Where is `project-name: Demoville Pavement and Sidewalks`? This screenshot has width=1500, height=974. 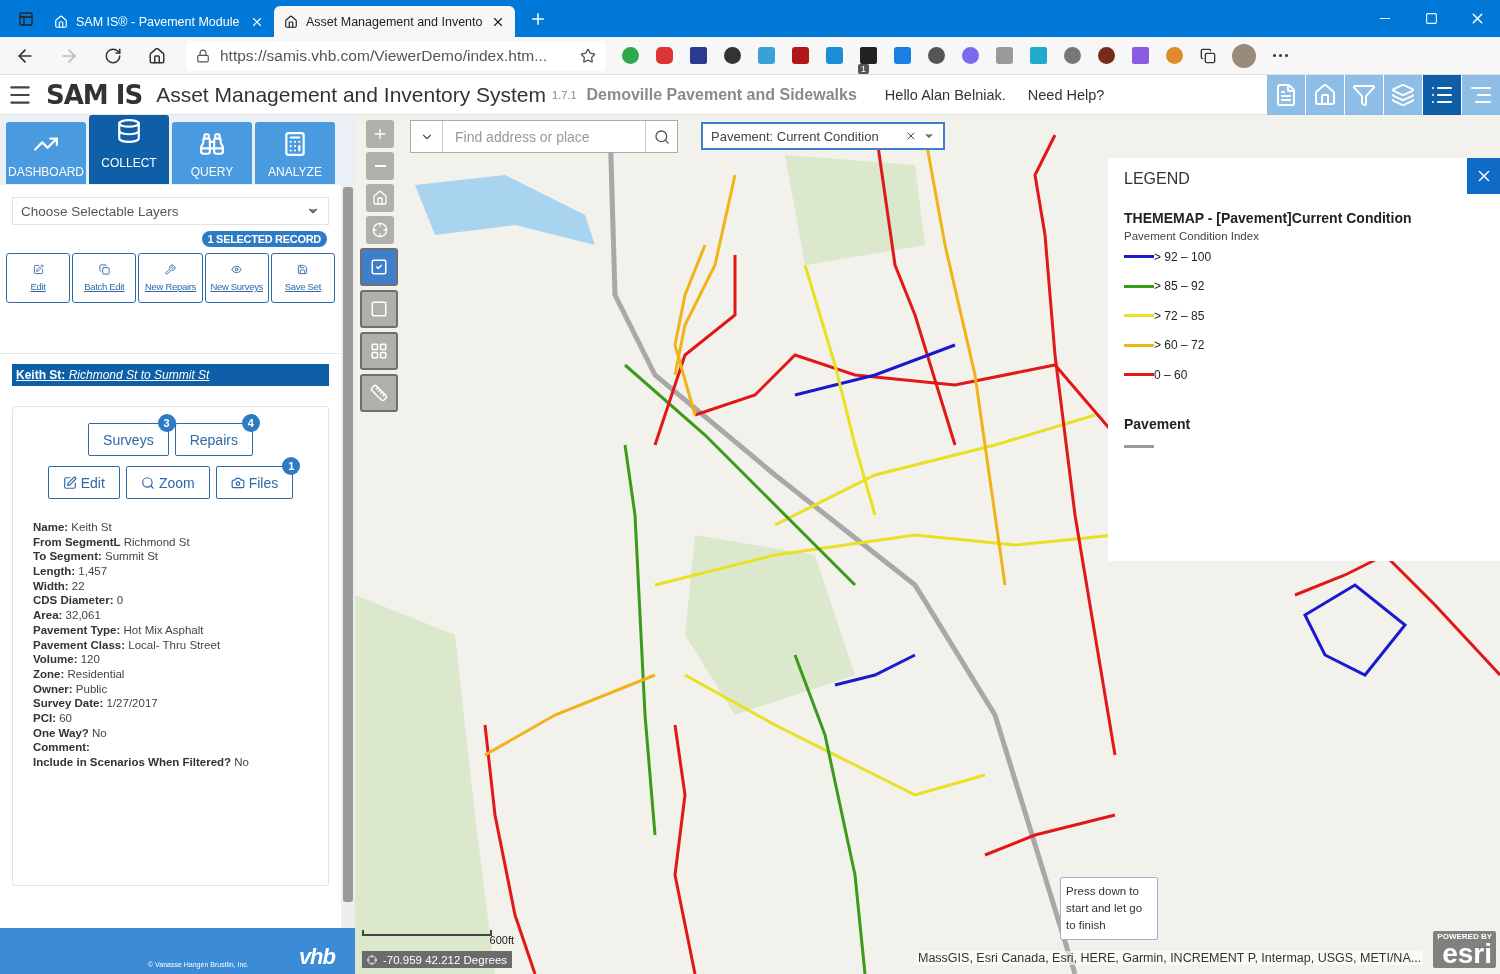 project-name: Demoville Pavement and Sidewalks is located at coordinates (721, 94).